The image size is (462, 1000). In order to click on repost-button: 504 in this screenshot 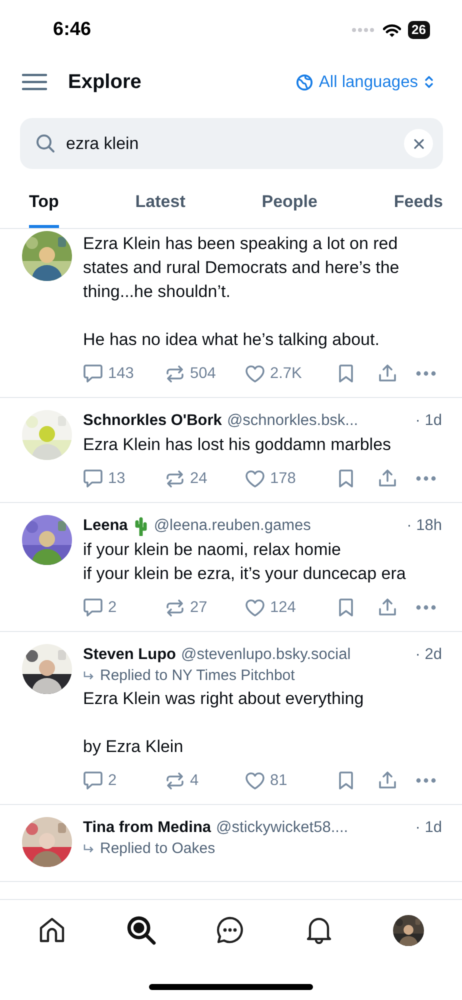, I will do `click(190, 373)`.